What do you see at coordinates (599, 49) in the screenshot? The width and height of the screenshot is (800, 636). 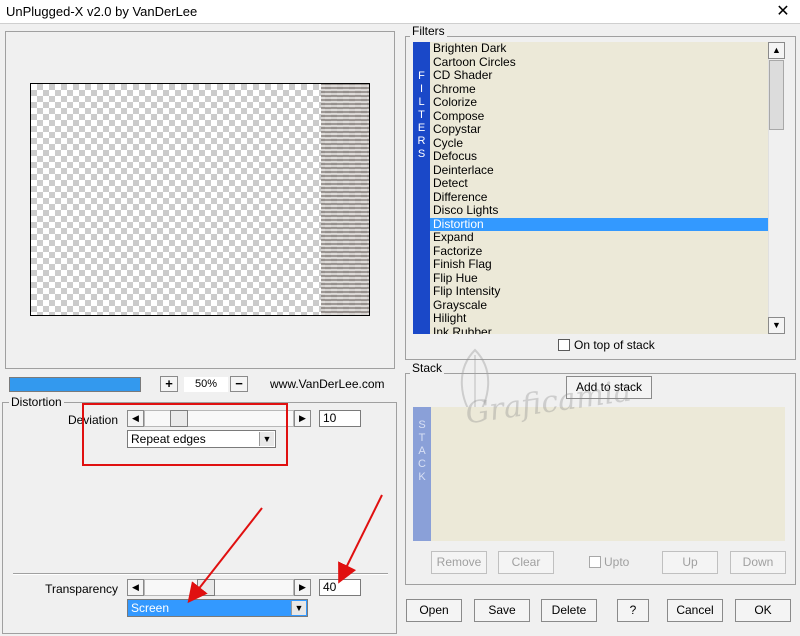 I see `filter-item: Brighten Dark` at bounding box center [599, 49].